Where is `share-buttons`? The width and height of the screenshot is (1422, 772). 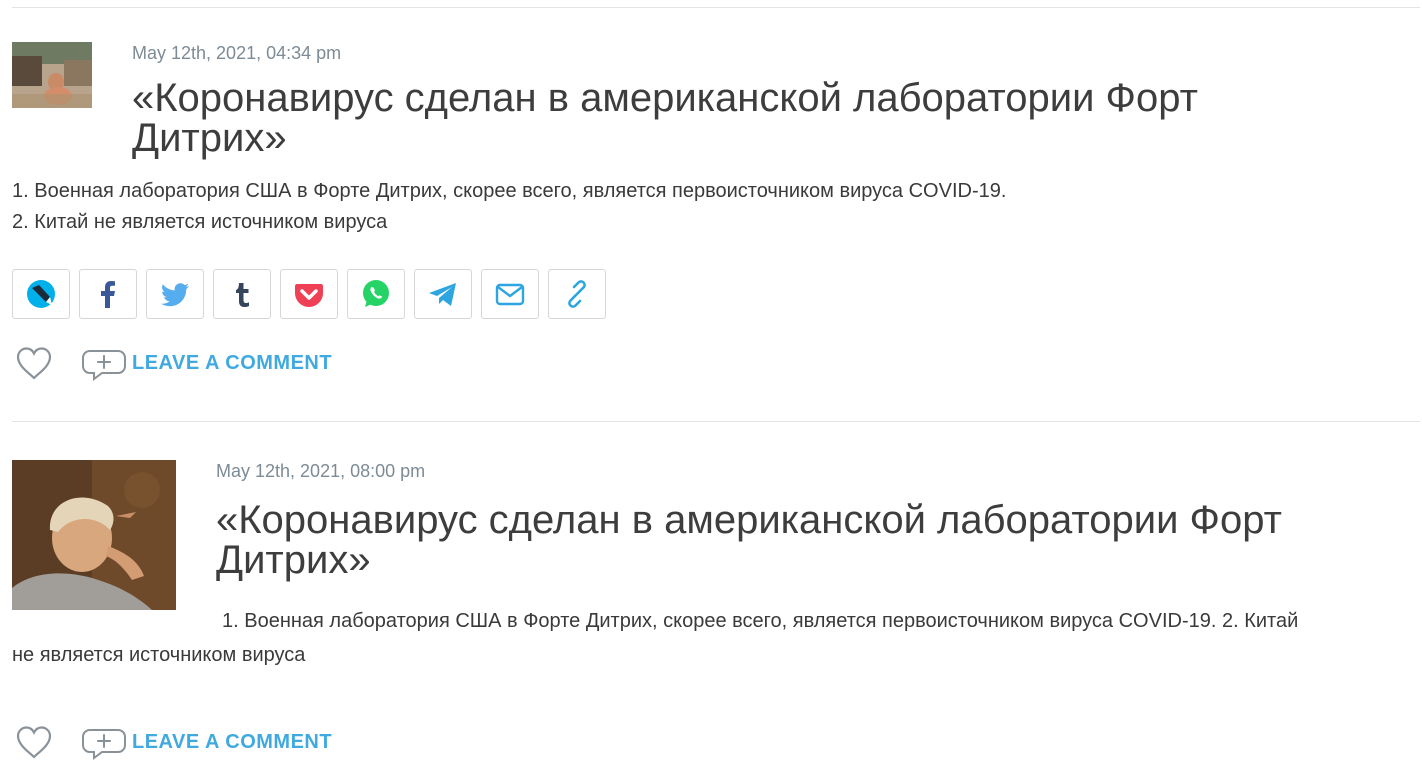 share-buttons is located at coordinates (313, 294).